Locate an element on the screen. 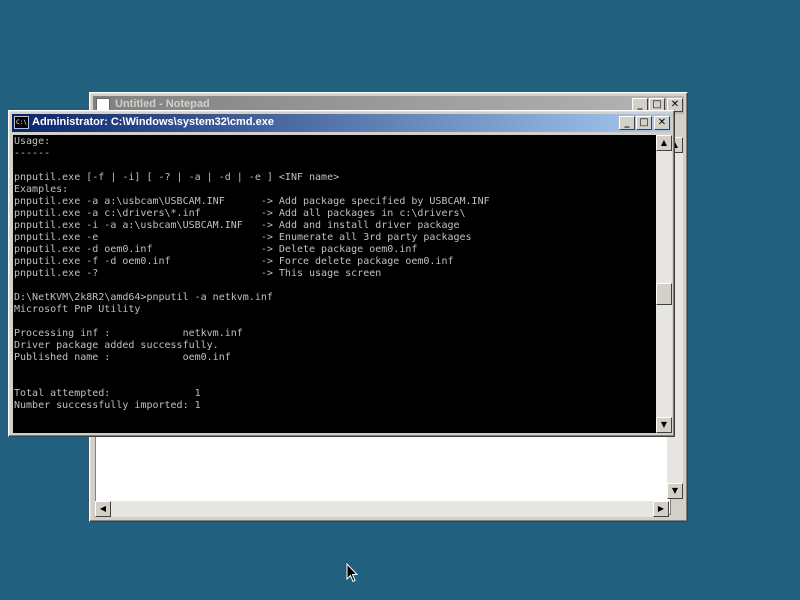 The height and width of the screenshot is (600, 800). cmd-scroll-down-icon: ▼ is located at coordinates (664, 425).